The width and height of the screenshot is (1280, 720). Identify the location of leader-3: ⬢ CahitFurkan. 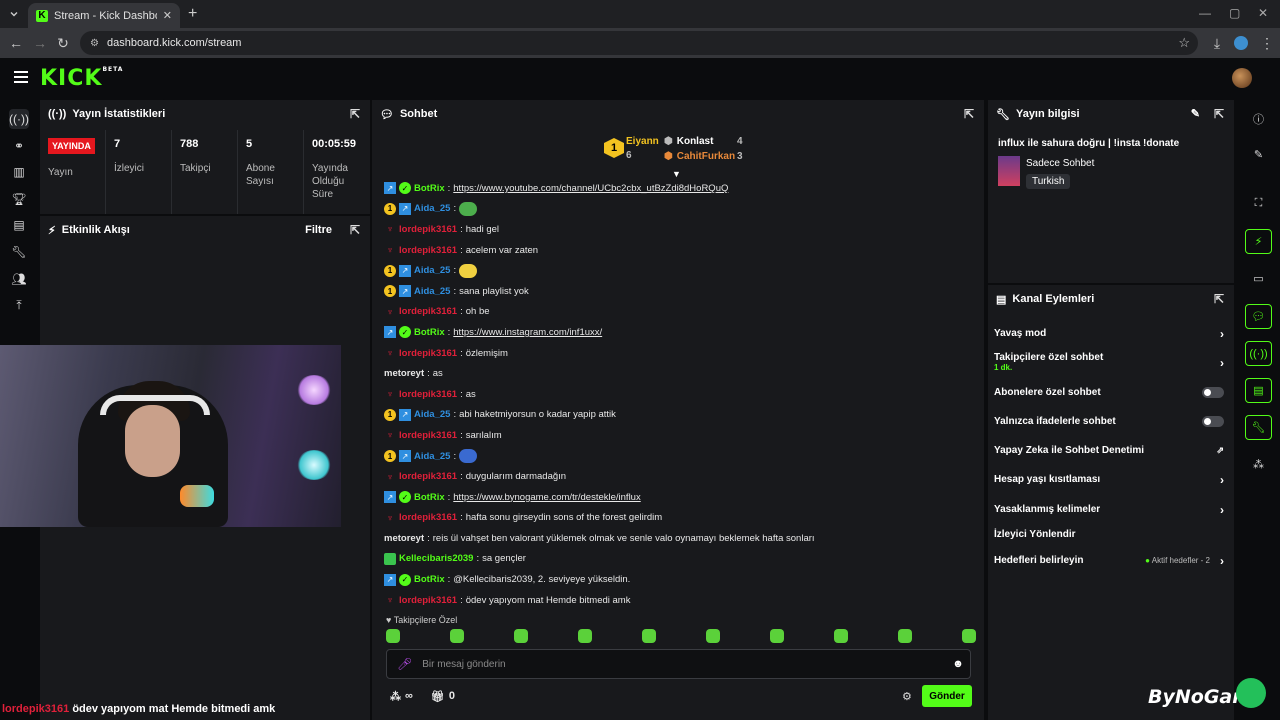
(699, 156).